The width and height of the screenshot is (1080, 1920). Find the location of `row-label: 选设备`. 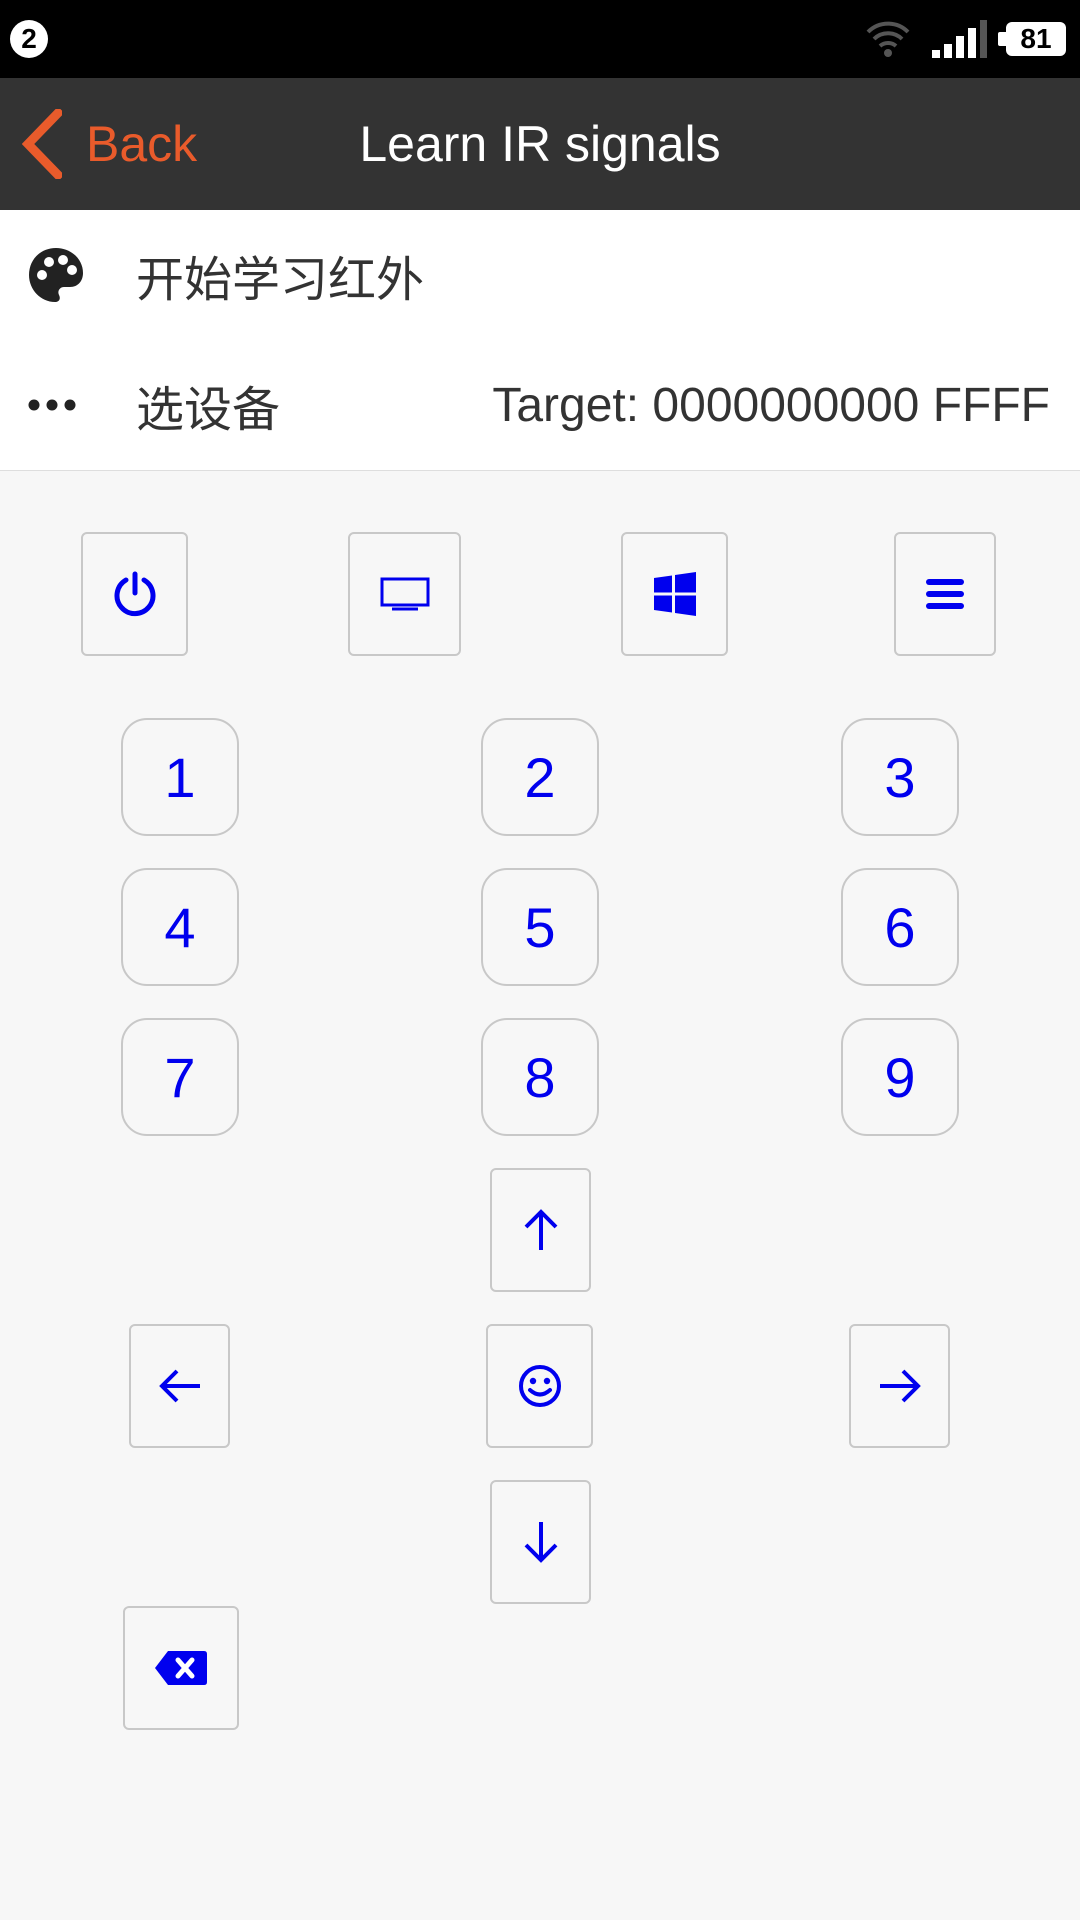

row-label: 选设备 is located at coordinates (208, 410).